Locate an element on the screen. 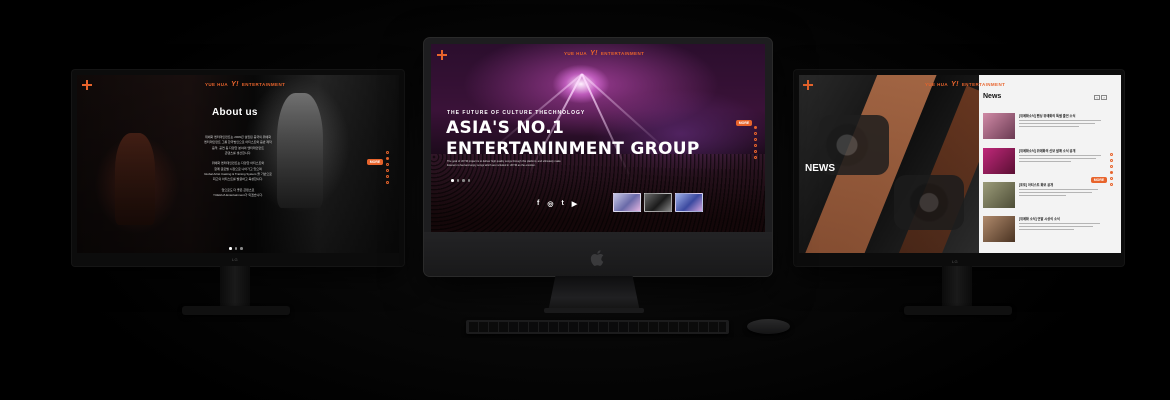  about-title: About us is located at coordinates (235, 112).